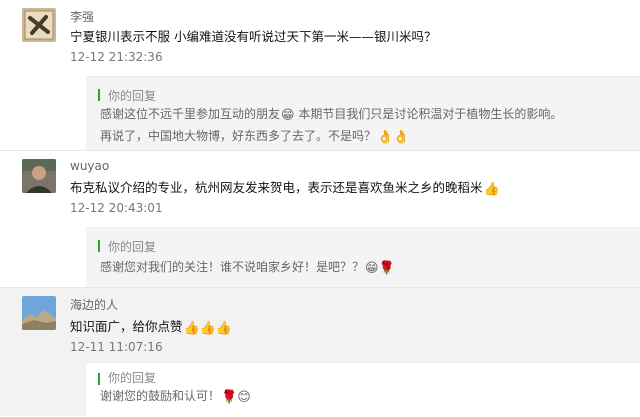 This screenshot has height=417, width=640. What do you see at coordinates (190, 114) in the screenshot?
I see `reply-text: 感谢这位不远千里参加互动的朋友` at bounding box center [190, 114].